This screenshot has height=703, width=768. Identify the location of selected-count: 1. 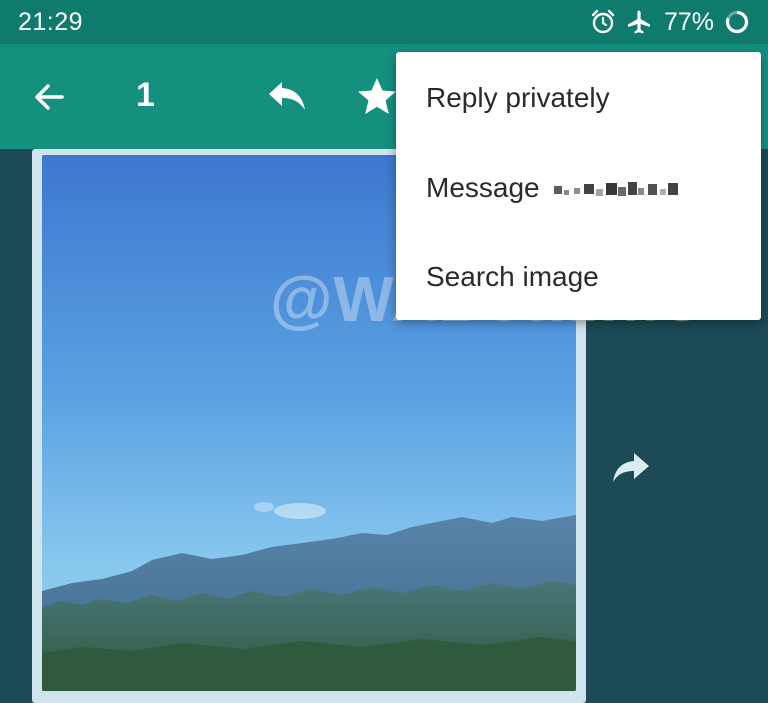
(145, 95).